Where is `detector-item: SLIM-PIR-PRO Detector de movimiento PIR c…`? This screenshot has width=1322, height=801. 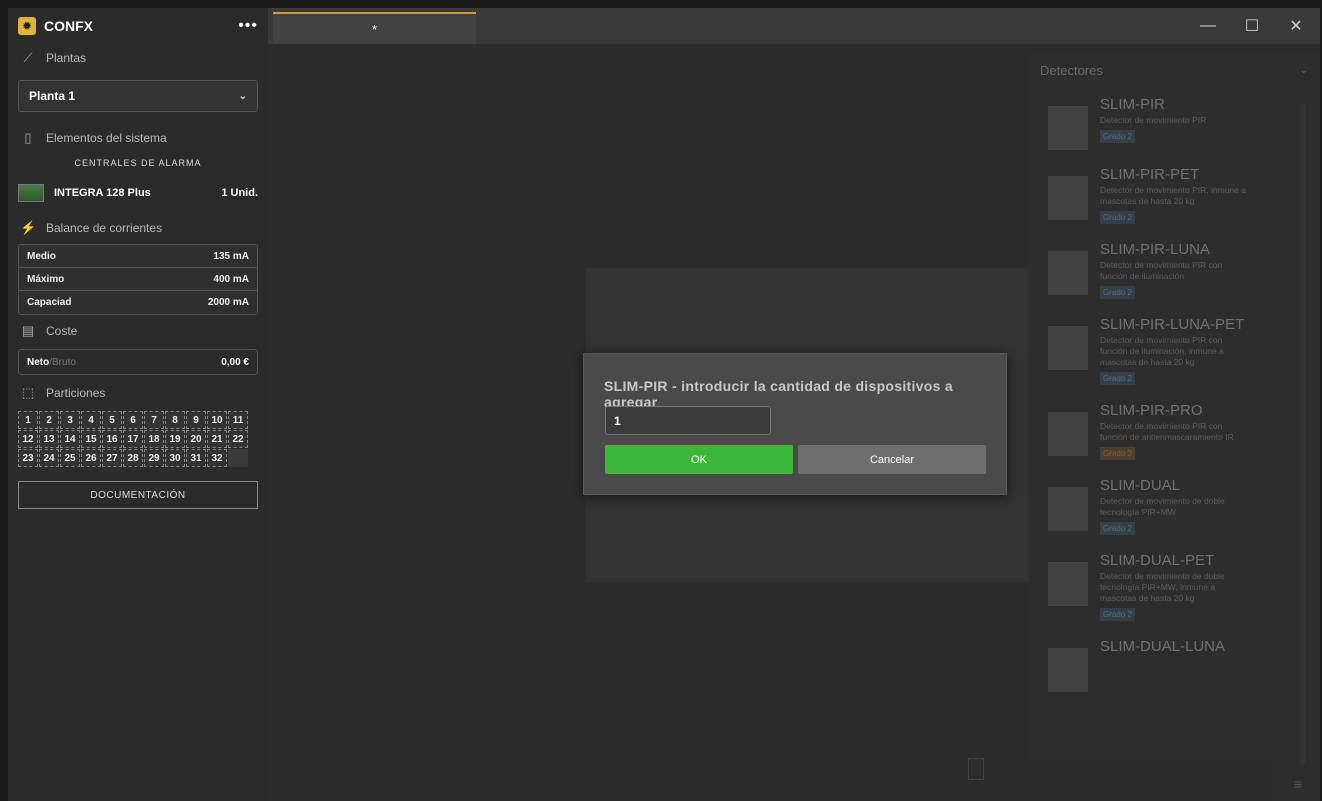 detector-item: SLIM-PIR-PRO Detector de movimiento PIR c… is located at coordinates (1174, 431).